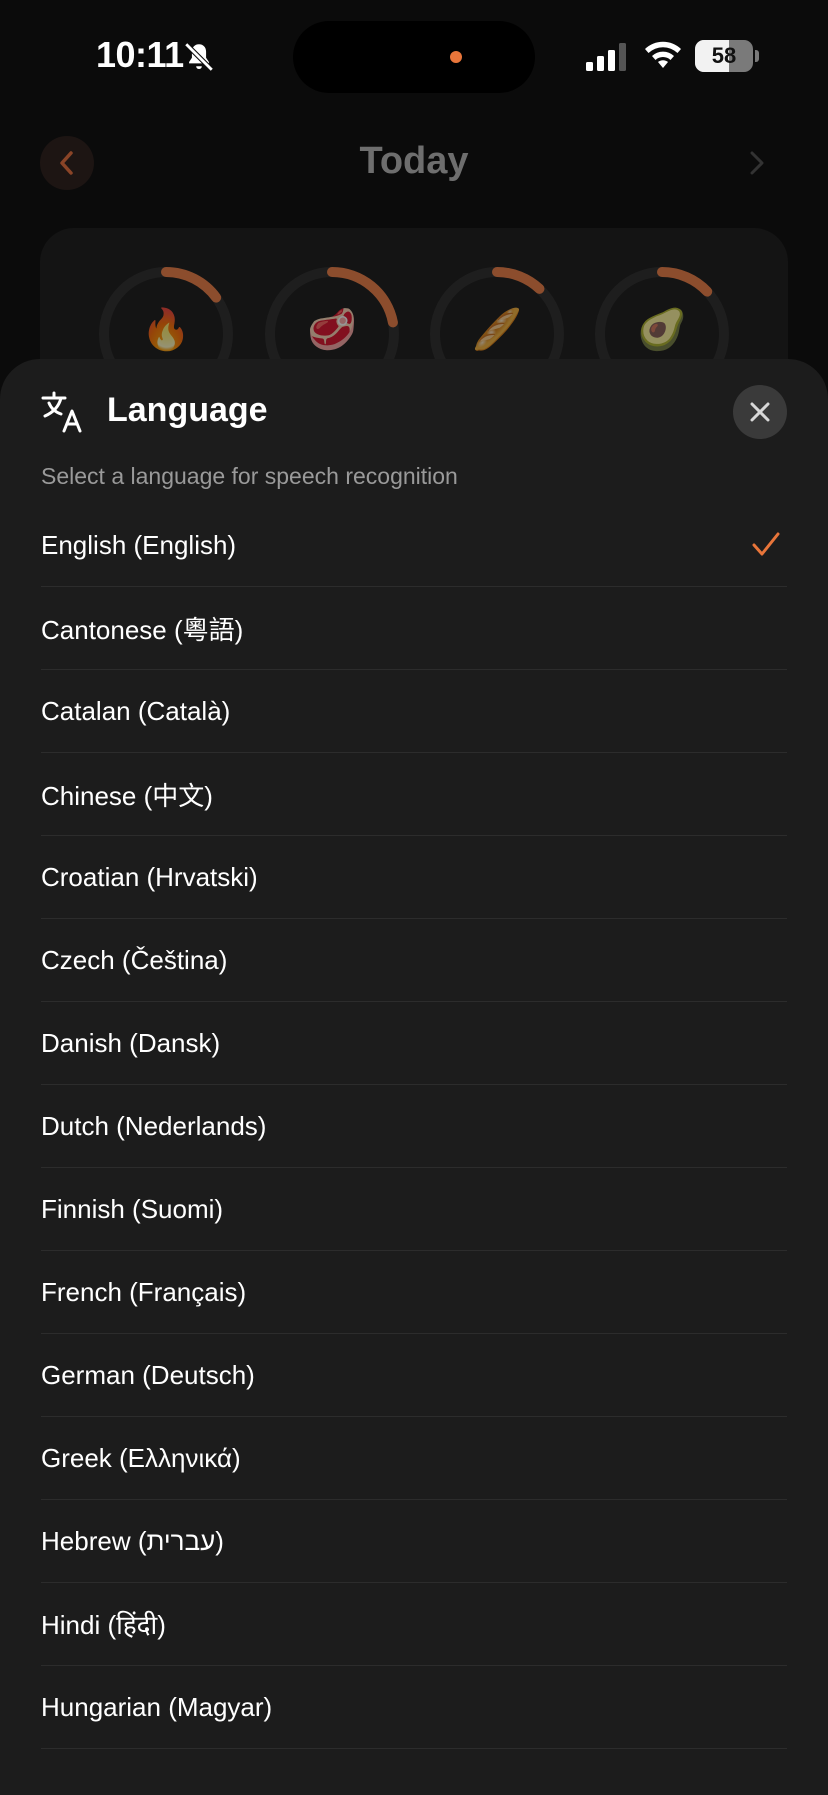 Image resolution: width=828 pixels, height=1795 pixels. Describe the element at coordinates (149, 876) in the screenshot. I see `language-option-label: Croatian (Hrvatski)` at that location.